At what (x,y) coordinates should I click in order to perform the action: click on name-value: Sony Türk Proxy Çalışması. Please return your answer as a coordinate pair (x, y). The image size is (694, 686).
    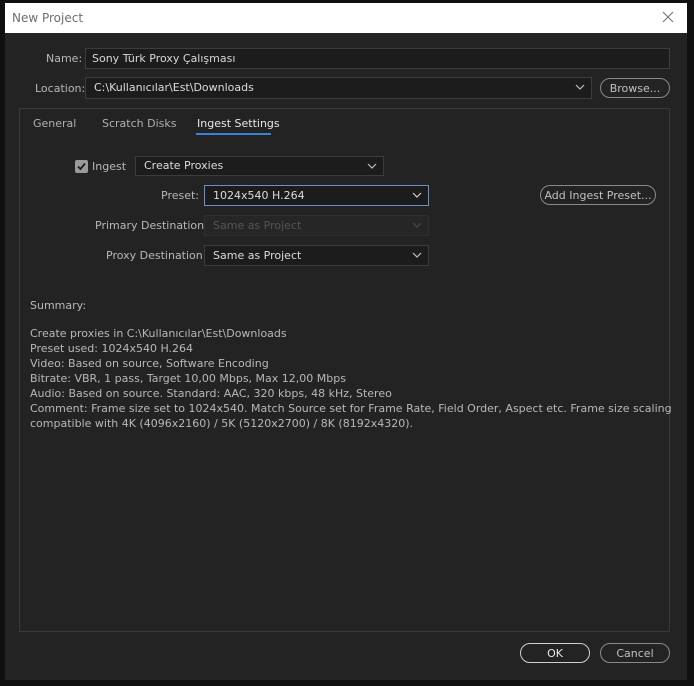
    Looking at the image, I should click on (164, 58).